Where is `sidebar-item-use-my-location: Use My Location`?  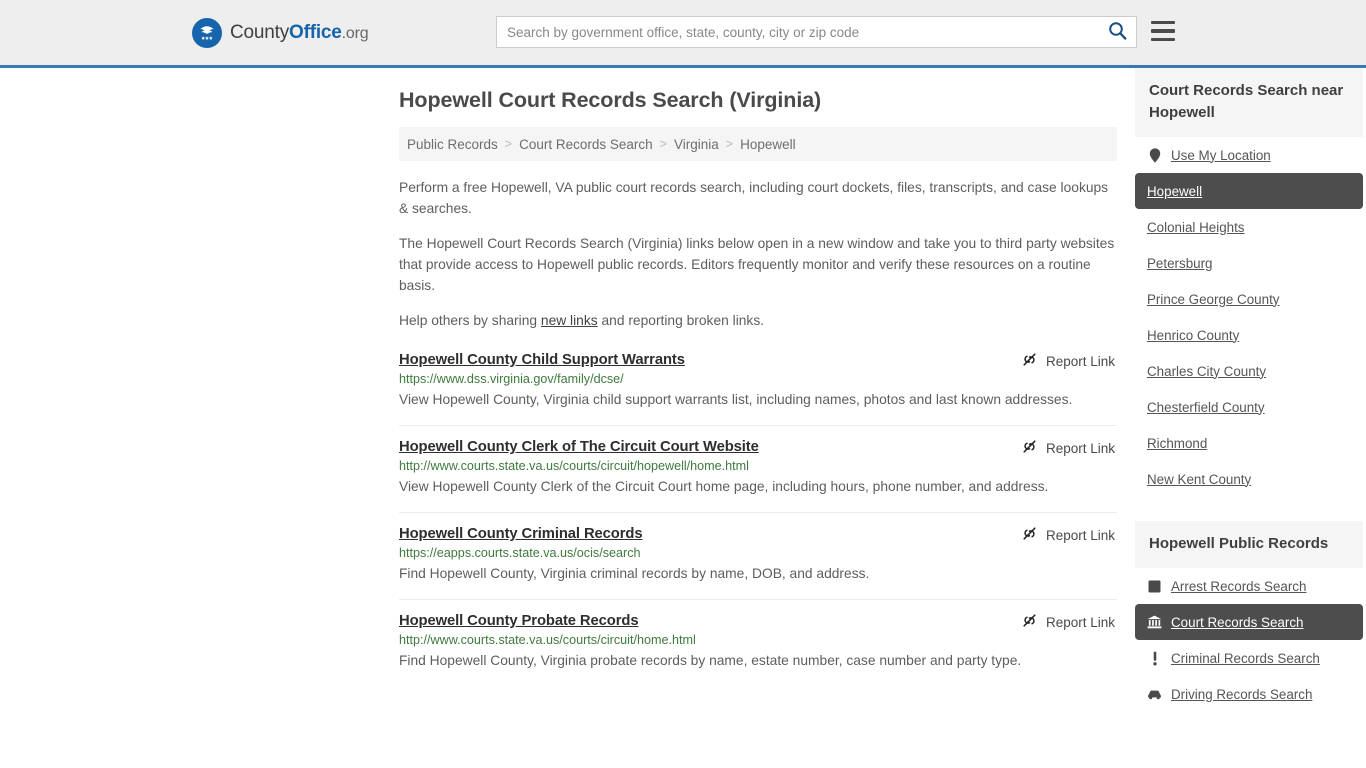
sidebar-item-use-my-location: Use My Location is located at coordinates (1249, 155).